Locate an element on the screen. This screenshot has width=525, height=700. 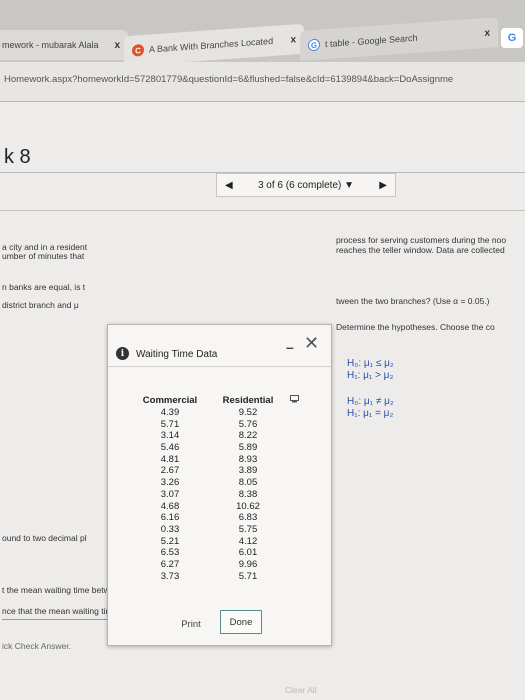
table-cell: 2.67 is located at coordinates (170, 471).